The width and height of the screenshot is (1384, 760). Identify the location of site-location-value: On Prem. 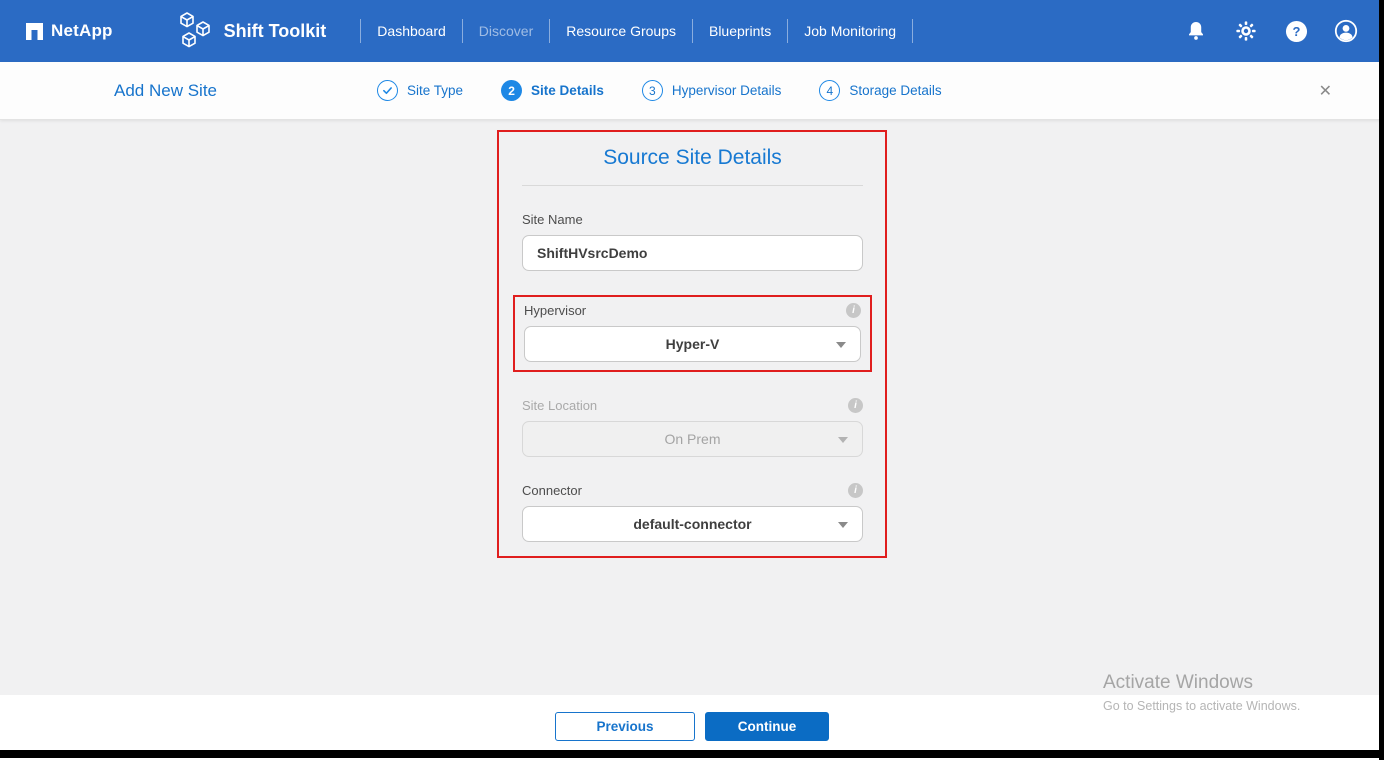
(692, 439).